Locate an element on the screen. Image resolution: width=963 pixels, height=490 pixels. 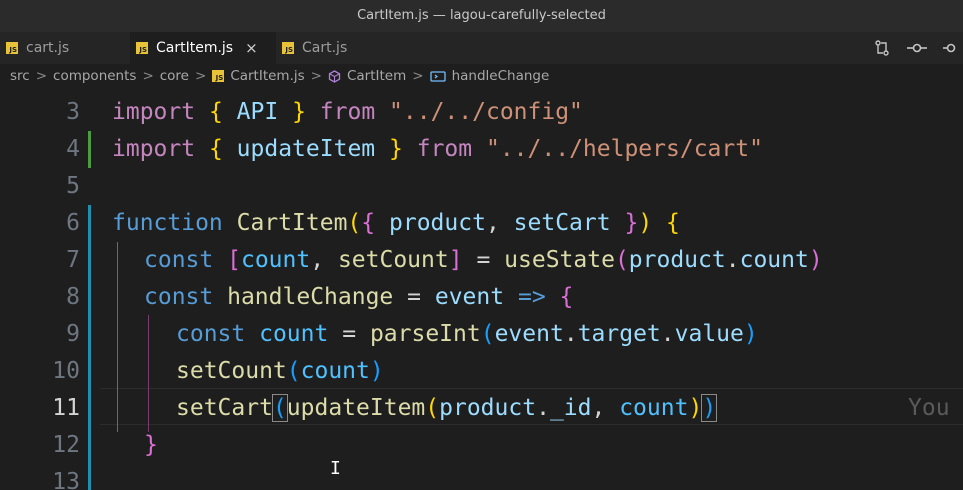
breadcrumb-item-components: components is located at coordinates (94, 76).